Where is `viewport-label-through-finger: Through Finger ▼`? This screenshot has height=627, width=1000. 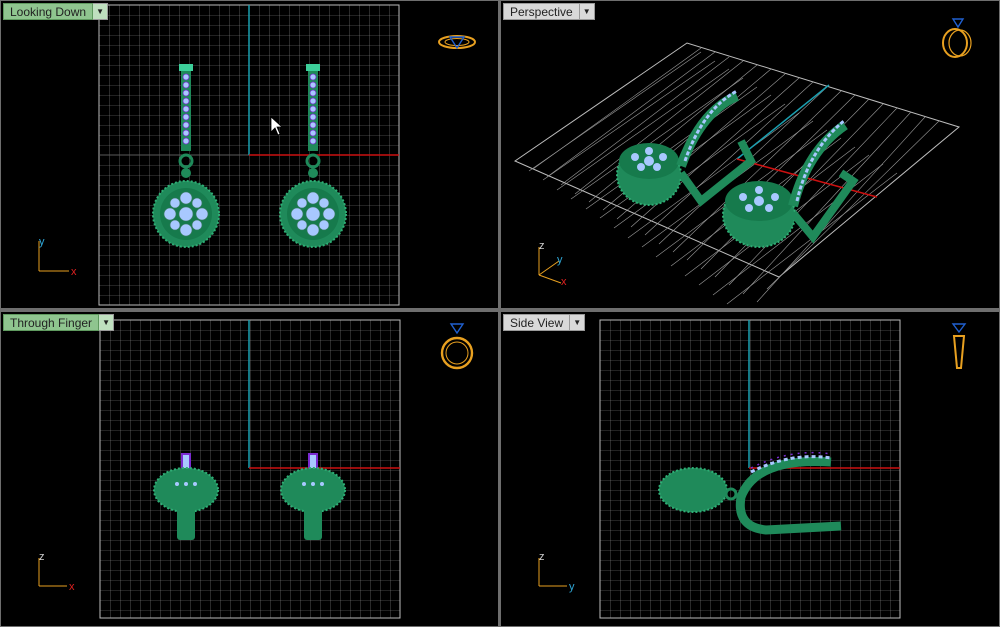 viewport-label-through-finger: Through Finger ▼ is located at coordinates (59, 322).